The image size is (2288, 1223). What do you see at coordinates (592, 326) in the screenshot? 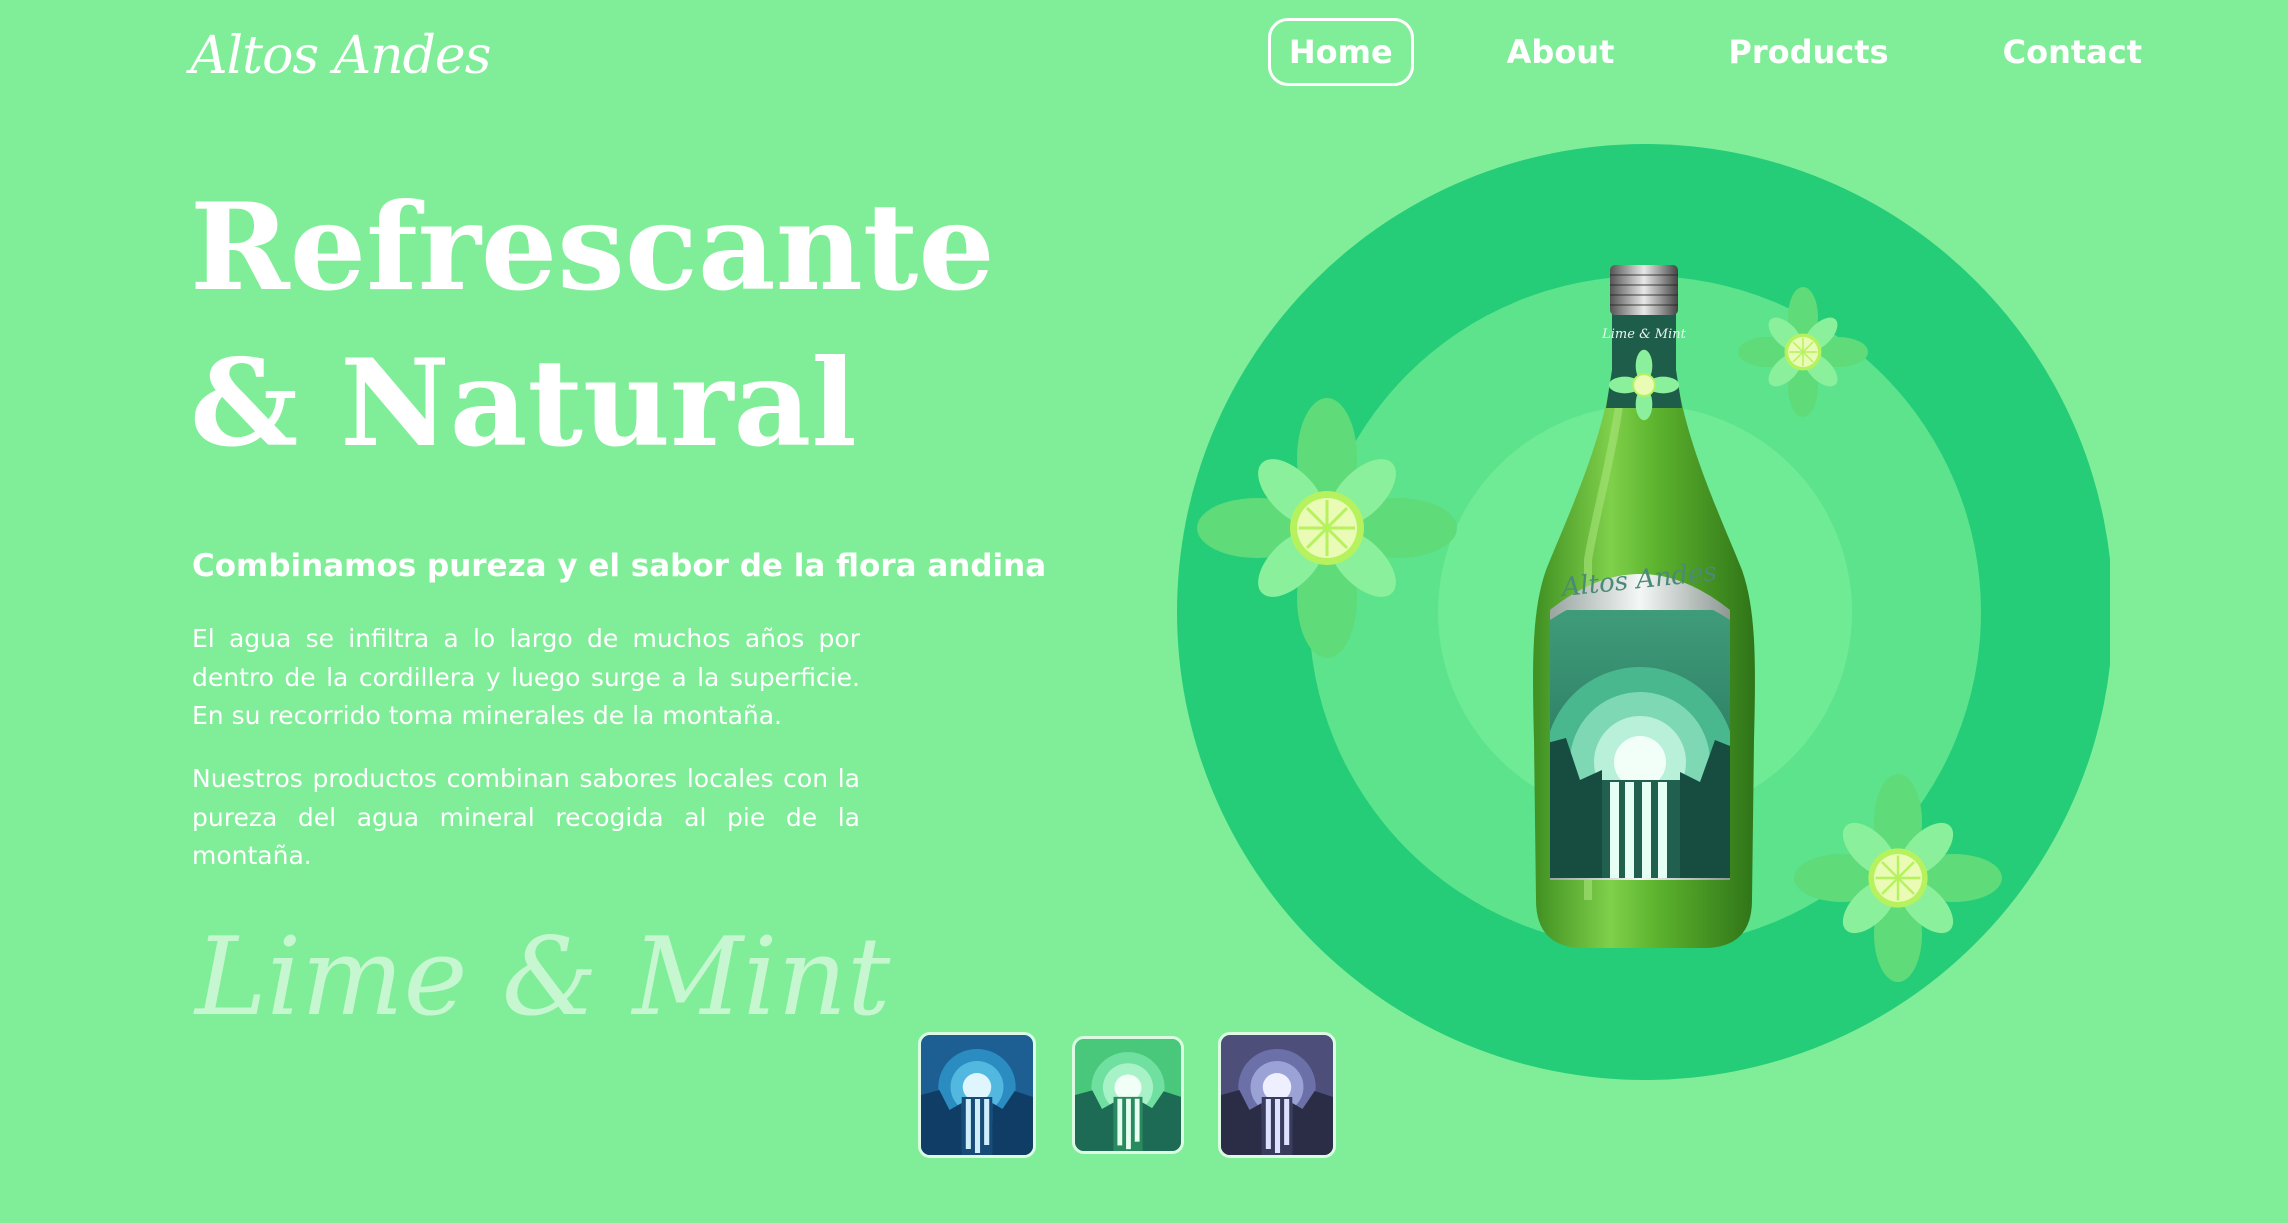
I see `hero-title: Refrescante & Natural` at bounding box center [592, 326].